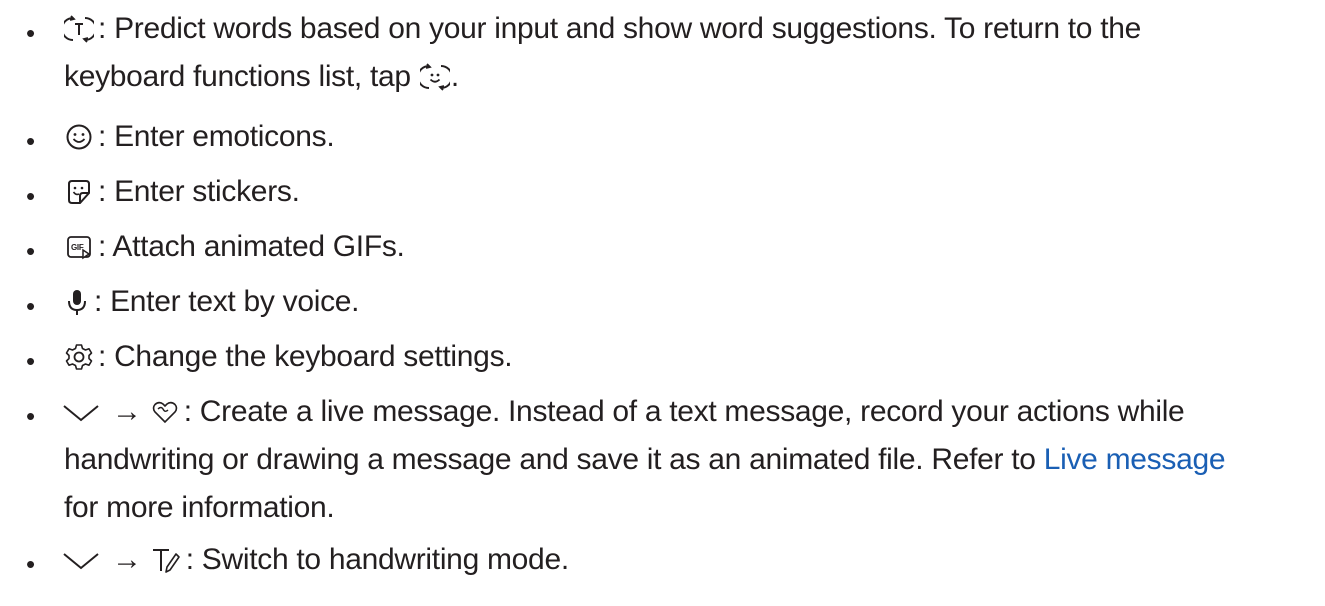 The width and height of the screenshot is (1325, 606). Describe the element at coordinates (241, 76) in the screenshot. I see `item-text: keyboard functions list, tap` at that location.